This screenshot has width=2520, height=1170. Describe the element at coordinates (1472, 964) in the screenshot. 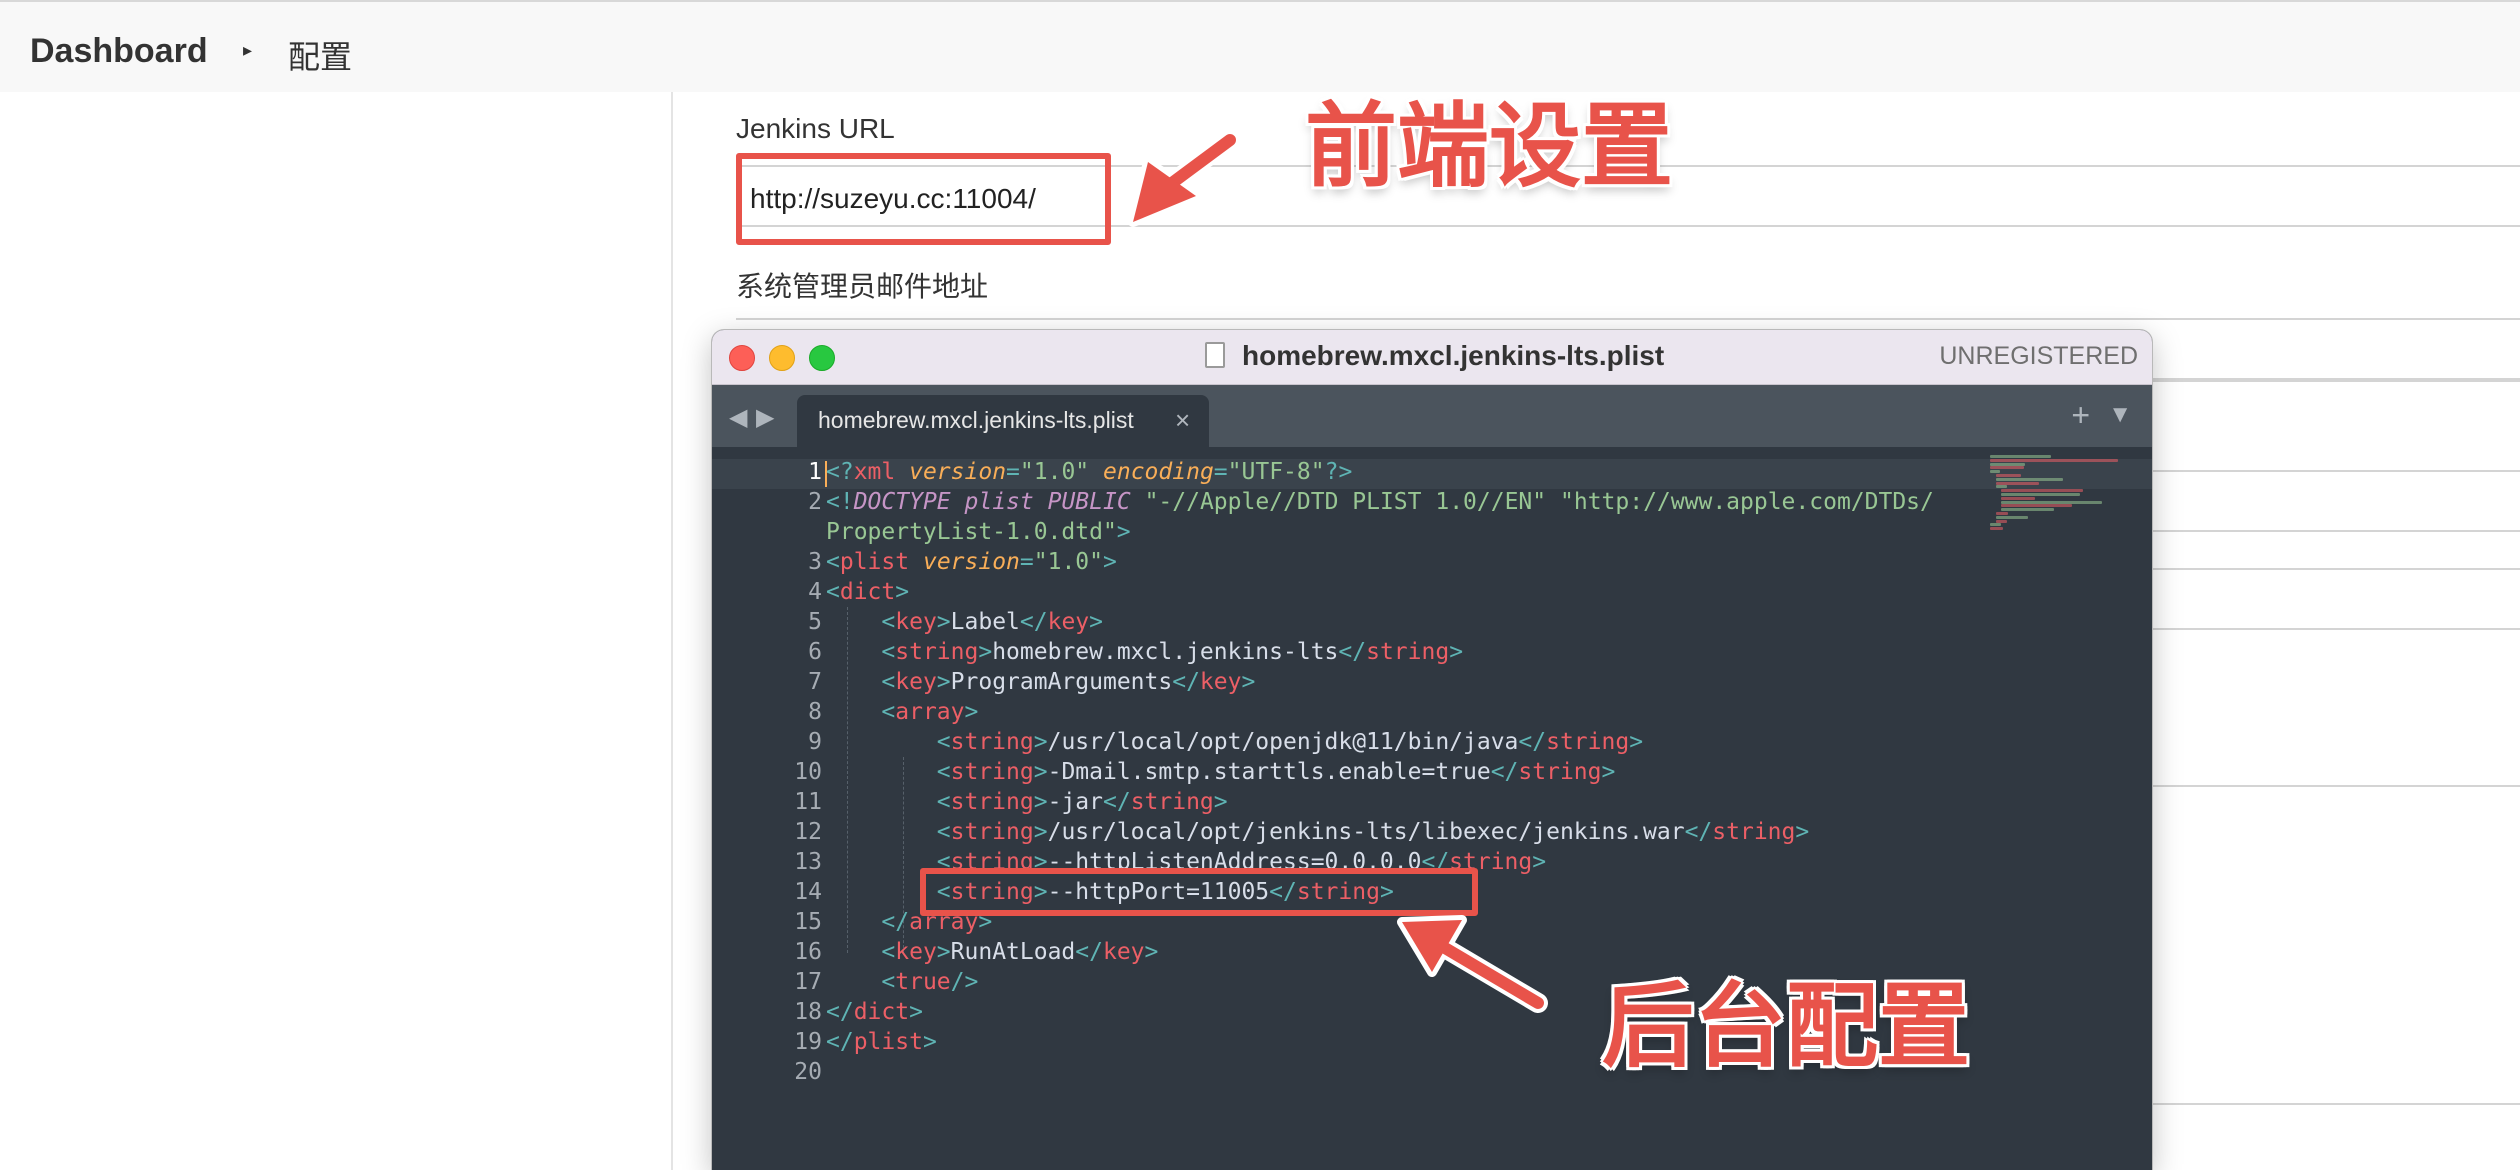

I see `backend-arrow-icon` at that location.